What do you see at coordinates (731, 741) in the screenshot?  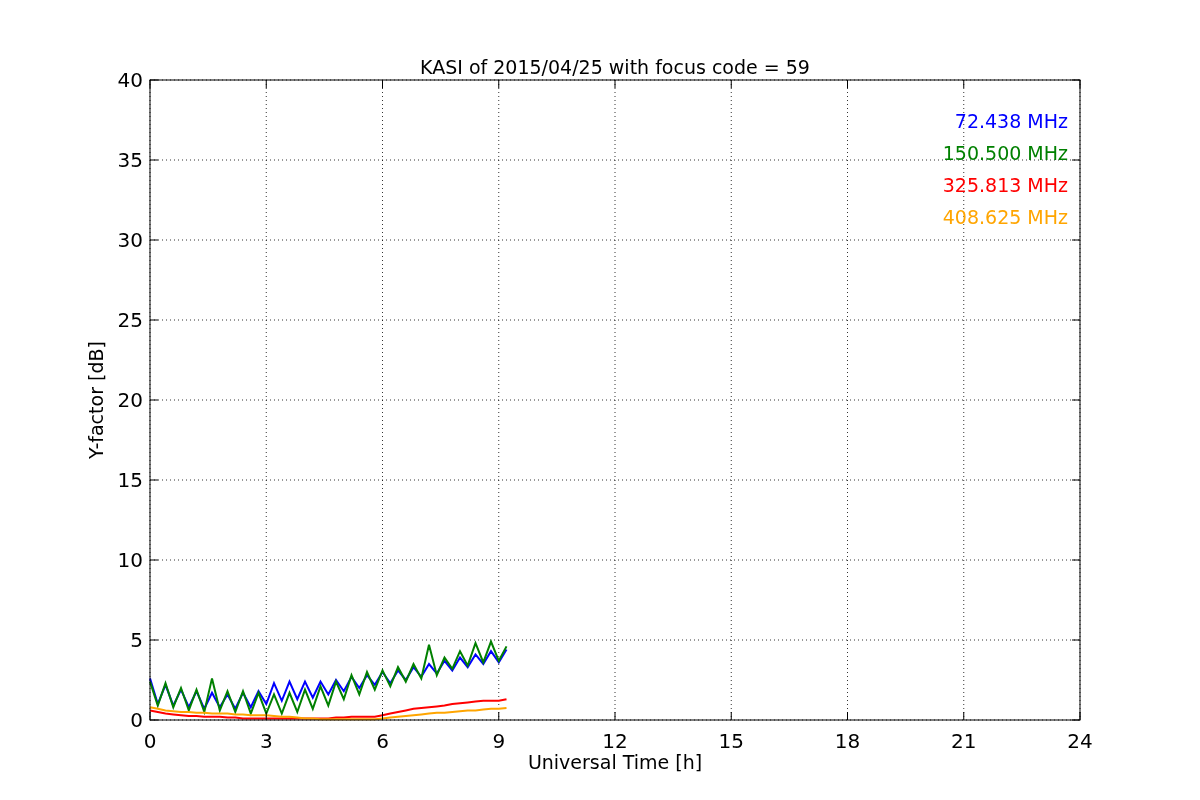 I see `x-tick-label: 15` at bounding box center [731, 741].